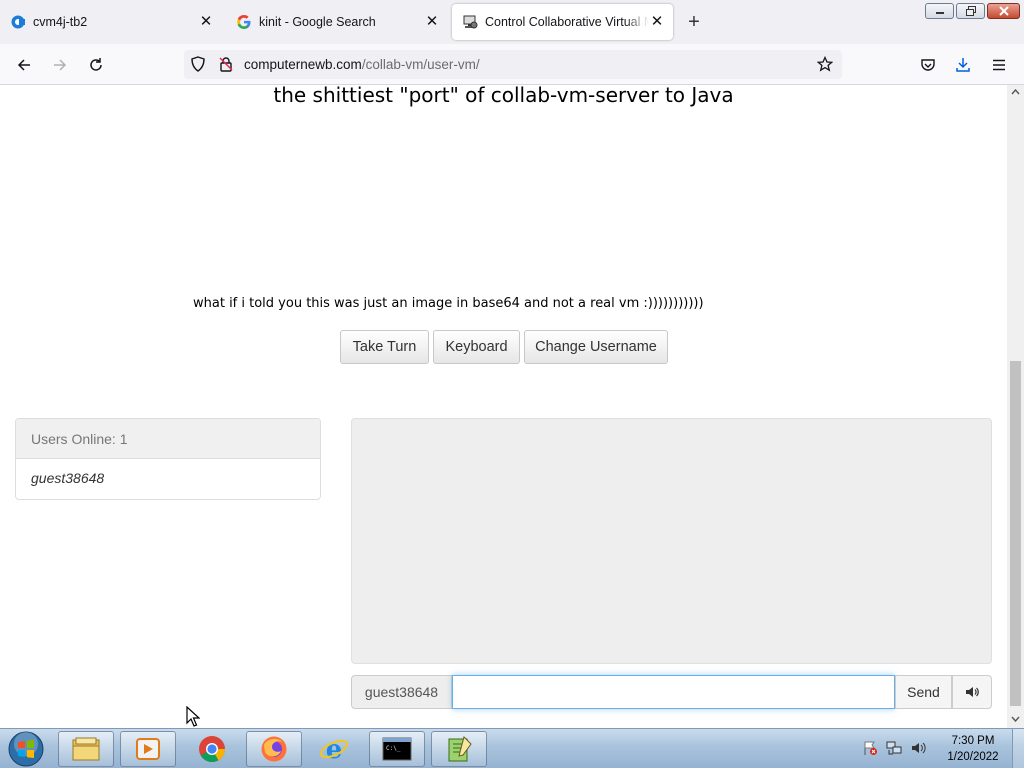 The width and height of the screenshot is (1024, 768). I want to click on taskbar-media-player, so click(148, 749).